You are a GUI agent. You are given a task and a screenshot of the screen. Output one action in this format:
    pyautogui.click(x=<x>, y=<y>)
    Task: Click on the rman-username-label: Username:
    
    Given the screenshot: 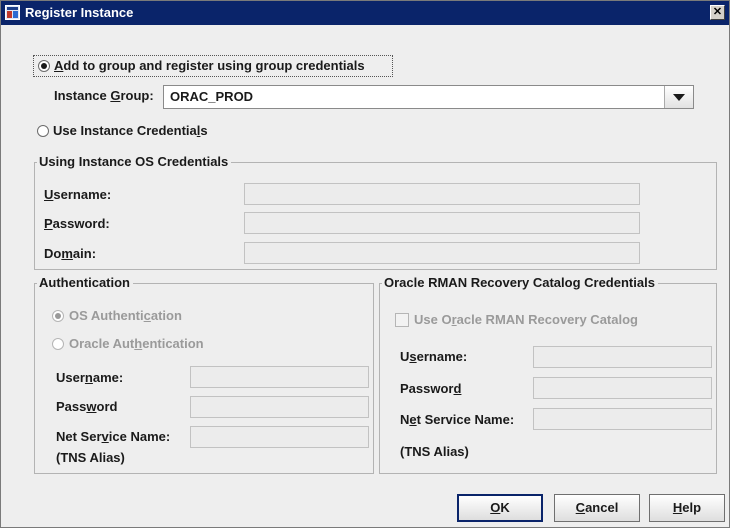 What is the action you would take?
    pyautogui.click(x=434, y=356)
    